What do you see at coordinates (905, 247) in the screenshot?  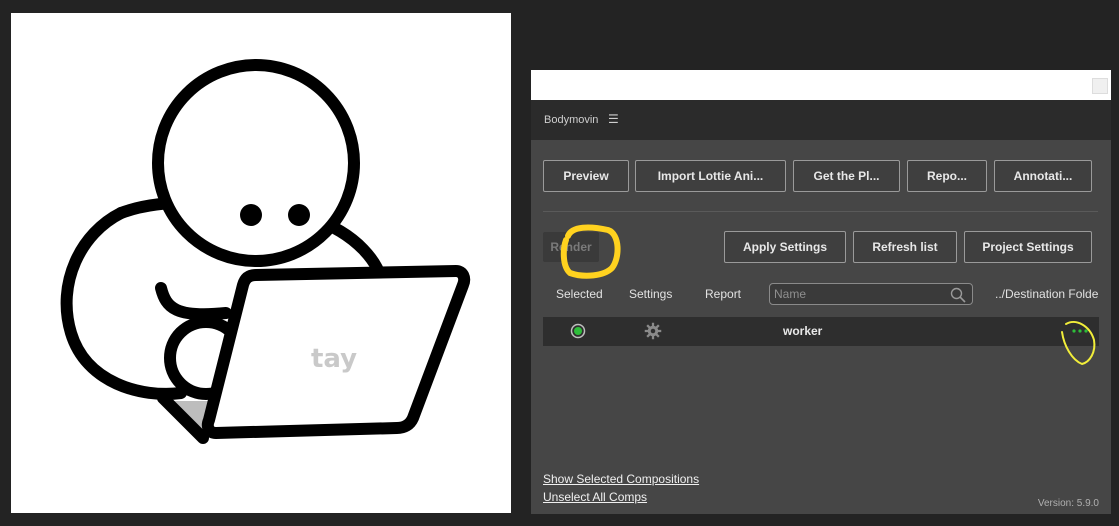 I see `refresh-list-button: Refresh list` at bounding box center [905, 247].